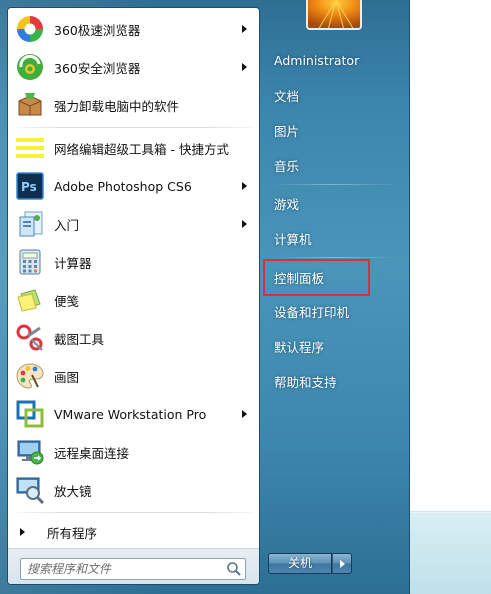  Describe the element at coordinates (30, 262) in the screenshot. I see `calculator-icon` at that location.